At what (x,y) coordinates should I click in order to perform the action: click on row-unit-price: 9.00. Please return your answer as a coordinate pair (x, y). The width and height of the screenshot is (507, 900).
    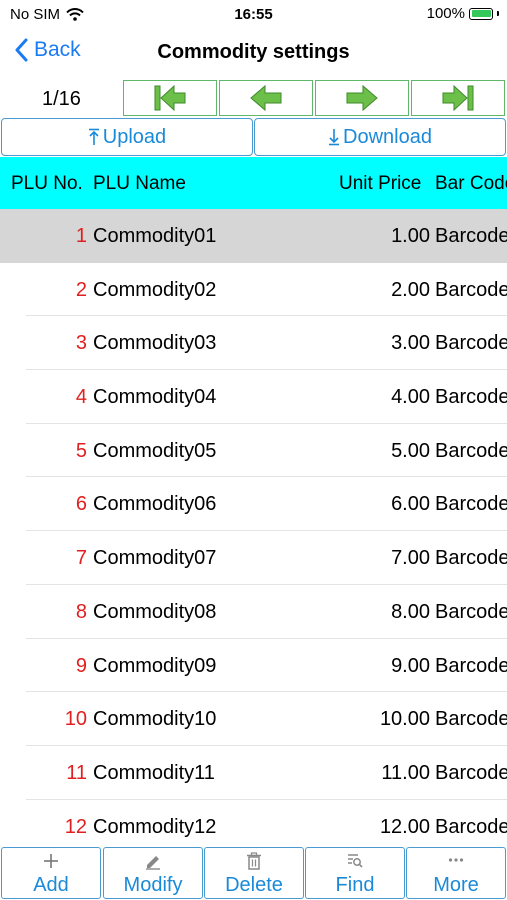
    Looking at the image, I should click on (410, 665).